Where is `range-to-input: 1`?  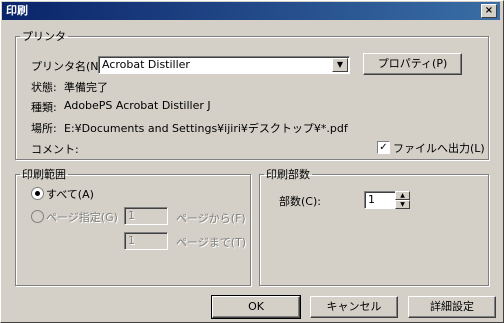
range-to-input: 1 is located at coordinates (146, 241).